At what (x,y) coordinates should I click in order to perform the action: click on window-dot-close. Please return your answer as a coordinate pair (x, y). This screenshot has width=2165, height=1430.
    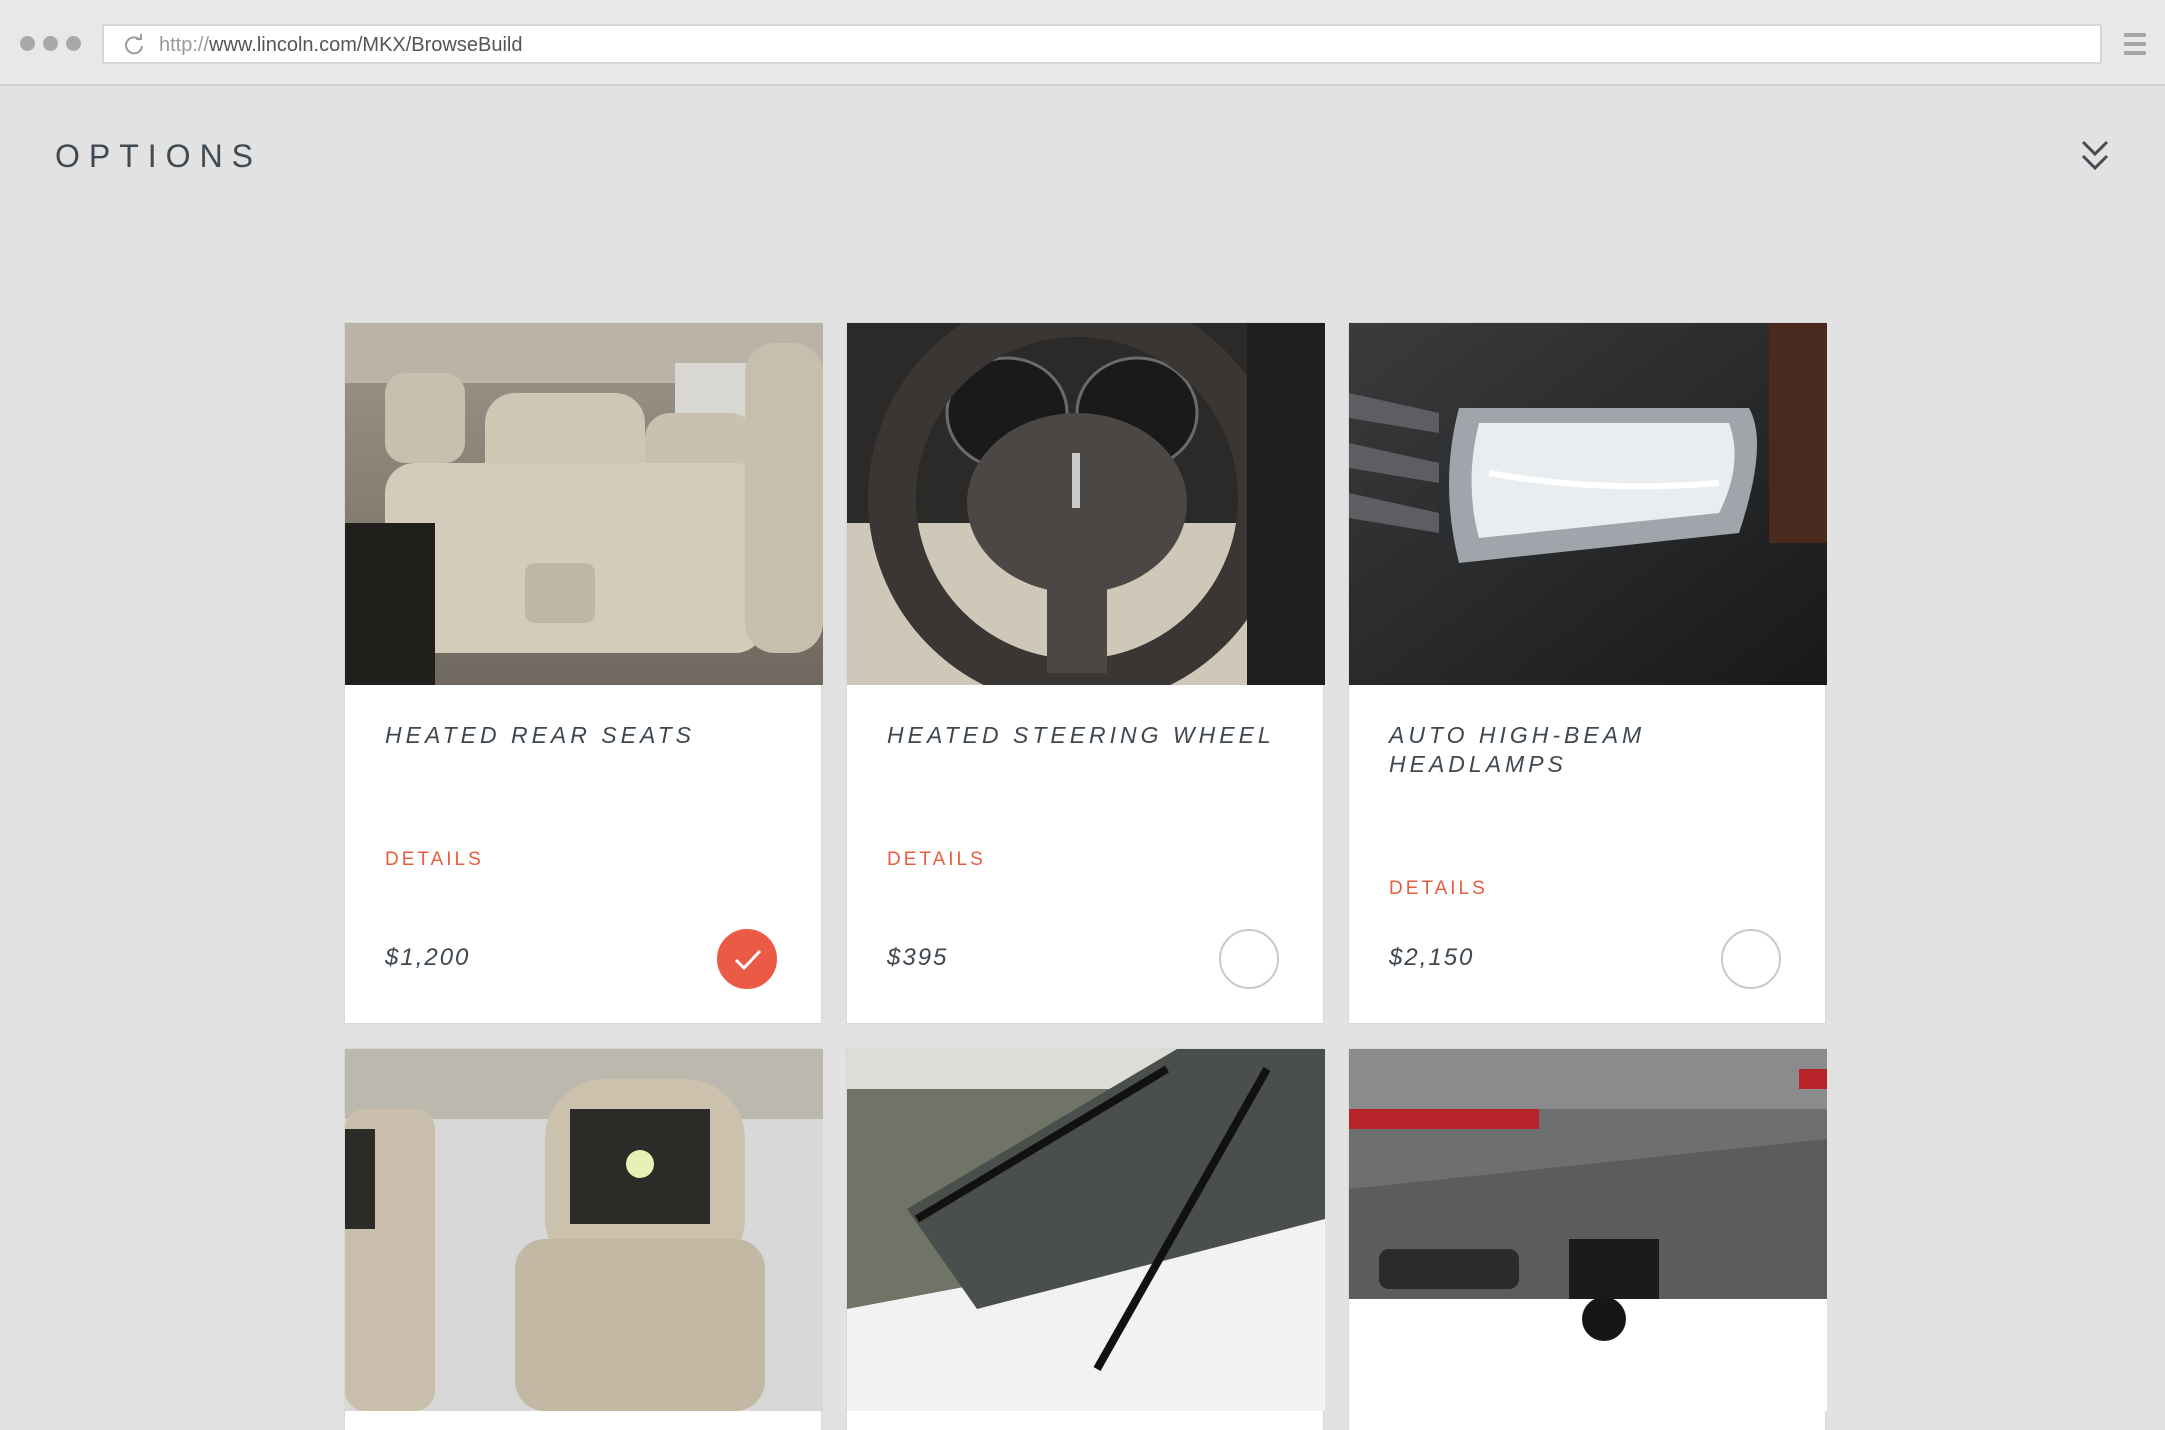
    Looking at the image, I should click on (27, 43).